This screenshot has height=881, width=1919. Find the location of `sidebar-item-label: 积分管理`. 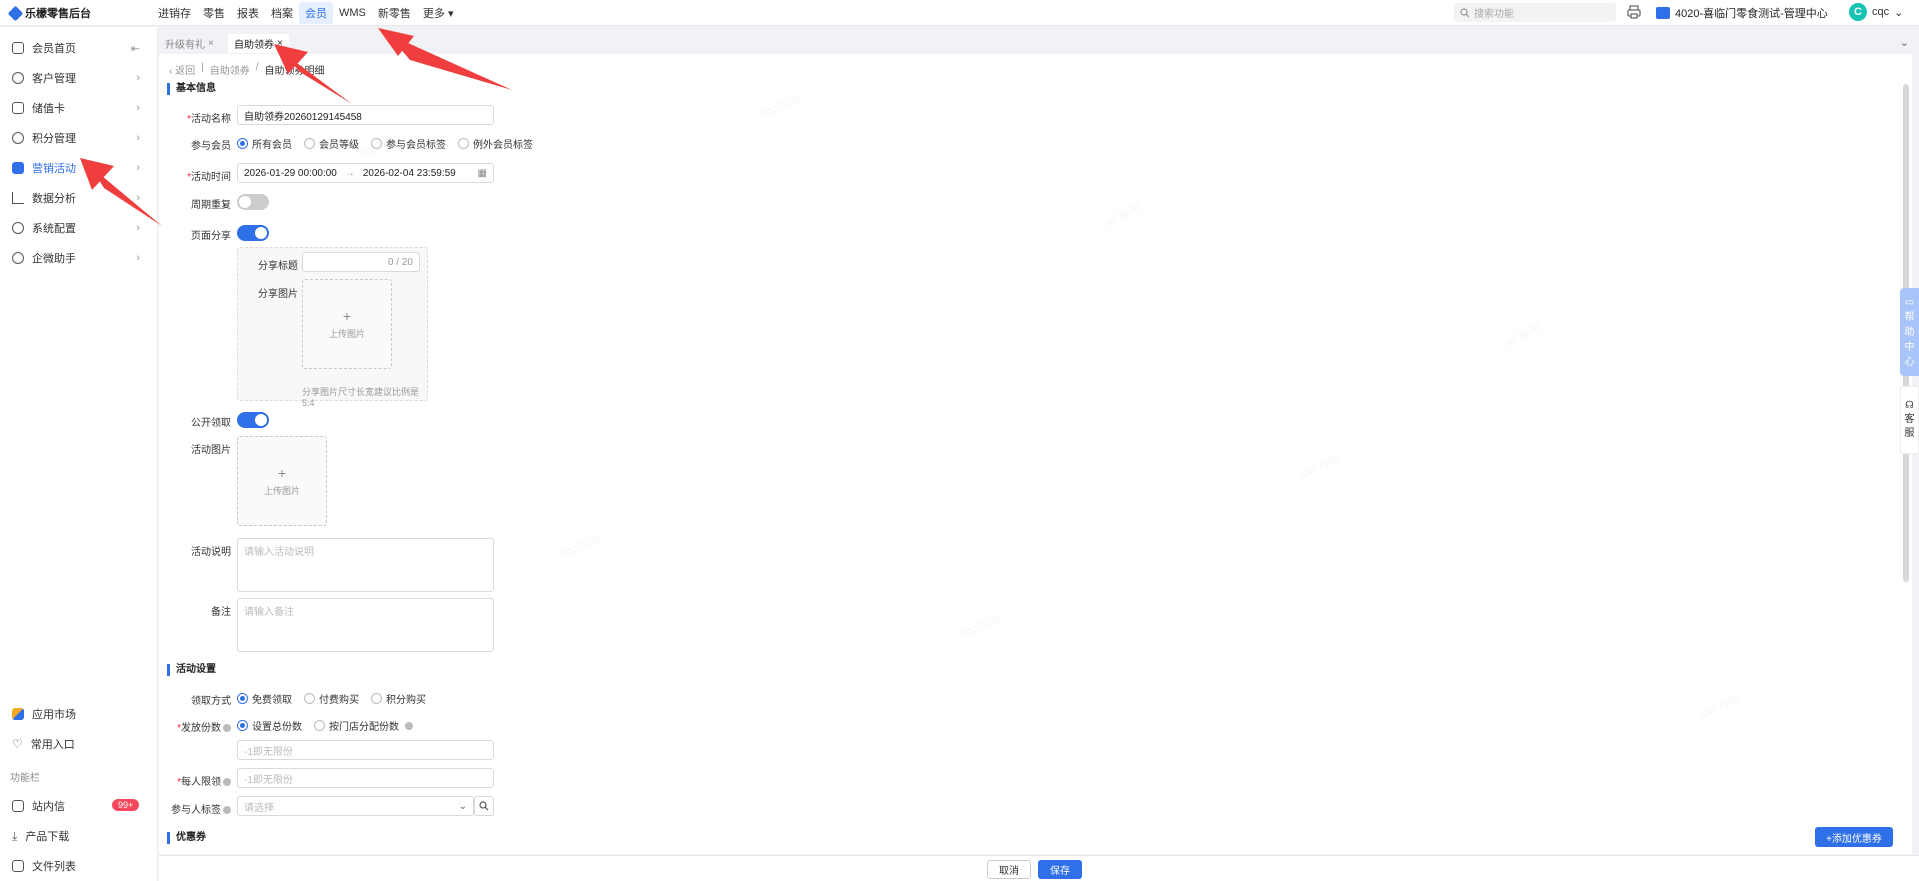

sidebar-item-label: 积分管理 is located at coordinates (54, 139).